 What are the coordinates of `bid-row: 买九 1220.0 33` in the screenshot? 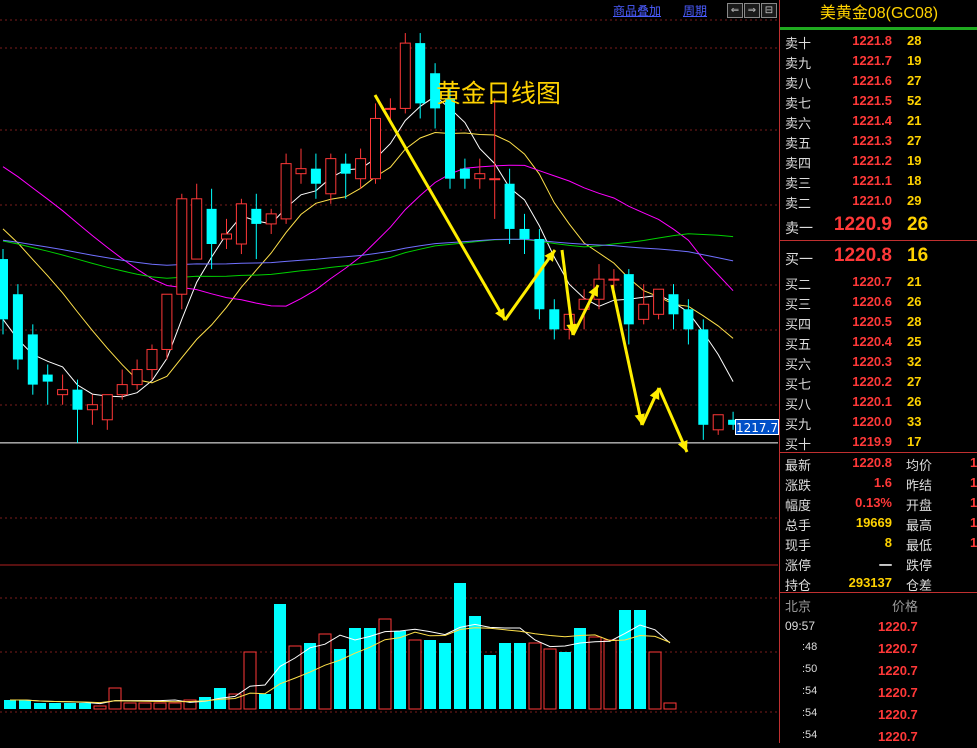 It's located at (878, 422).